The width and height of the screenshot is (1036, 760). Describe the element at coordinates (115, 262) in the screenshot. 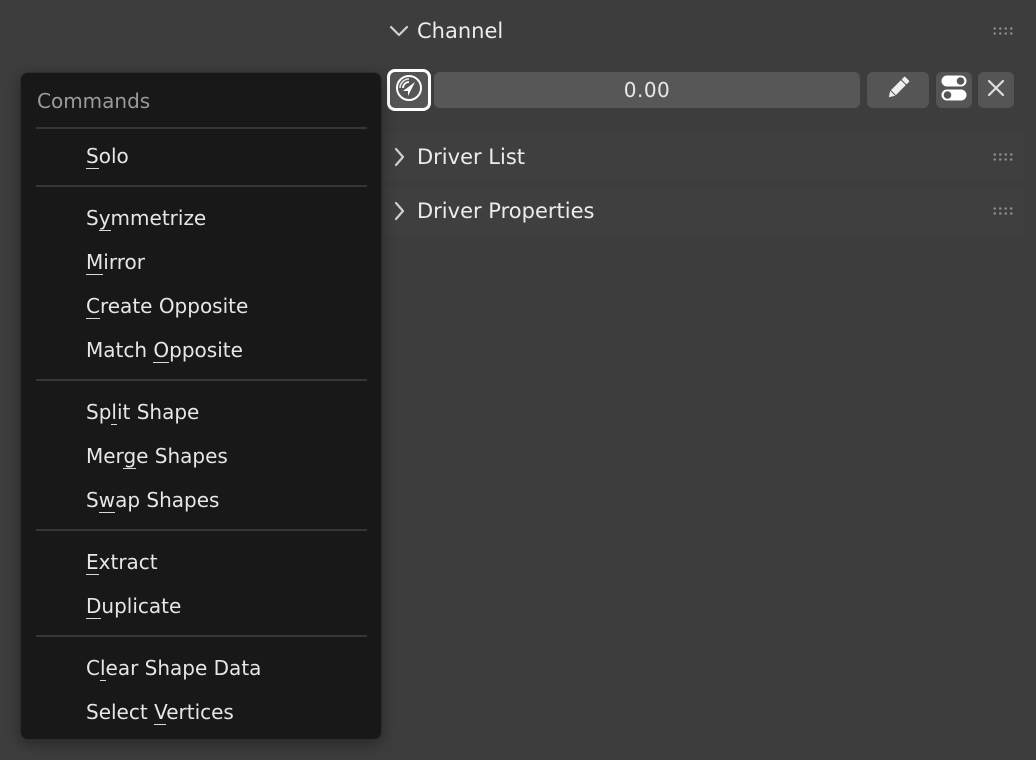

I see `menu-item-label: Mirror` at that location.